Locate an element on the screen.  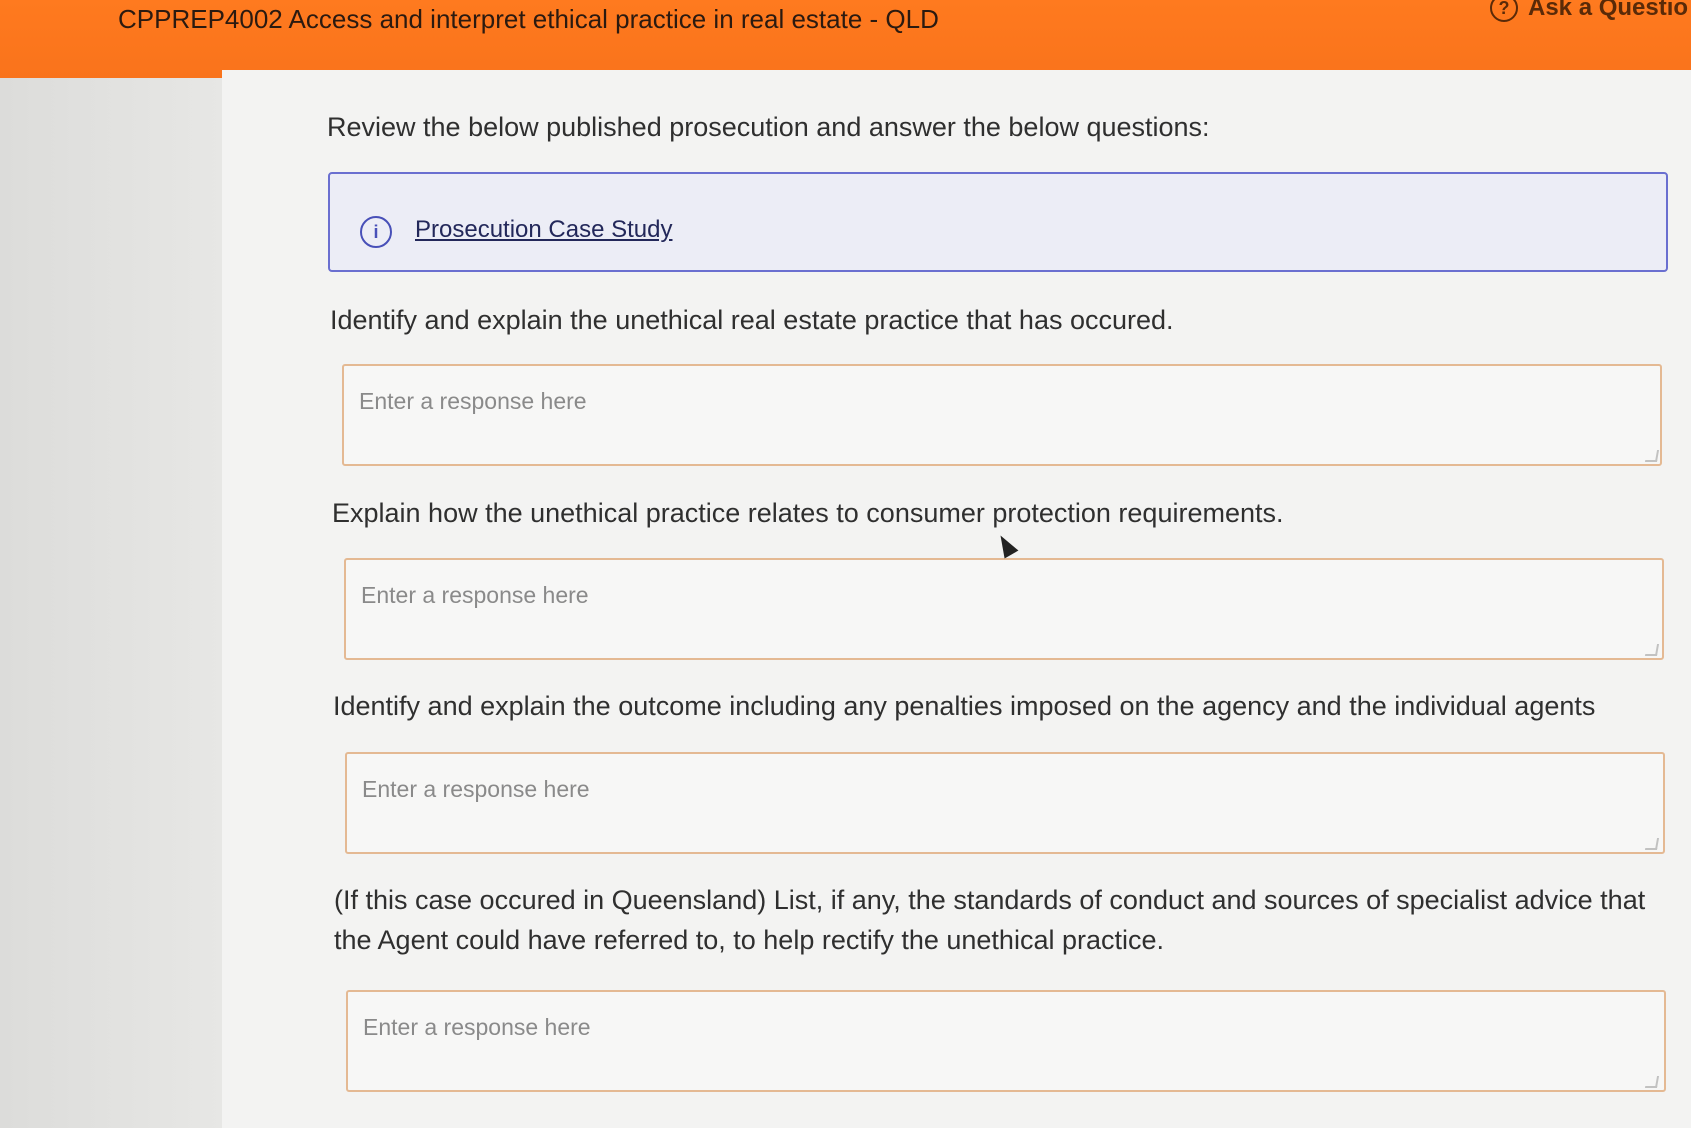
help-circle-icon: ? is located at coordinates (1504, 11).